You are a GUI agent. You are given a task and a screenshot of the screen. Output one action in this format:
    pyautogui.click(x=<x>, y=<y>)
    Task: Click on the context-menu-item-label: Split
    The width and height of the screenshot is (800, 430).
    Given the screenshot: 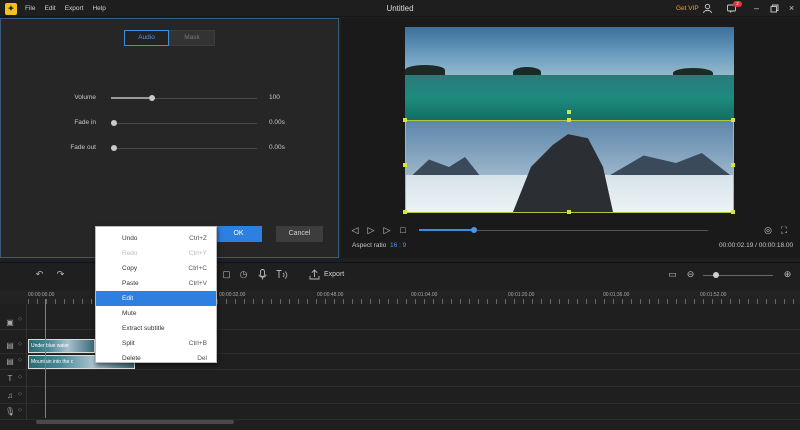 What is the action you would take?
    pyautogui.click(x=128, y=343)
    